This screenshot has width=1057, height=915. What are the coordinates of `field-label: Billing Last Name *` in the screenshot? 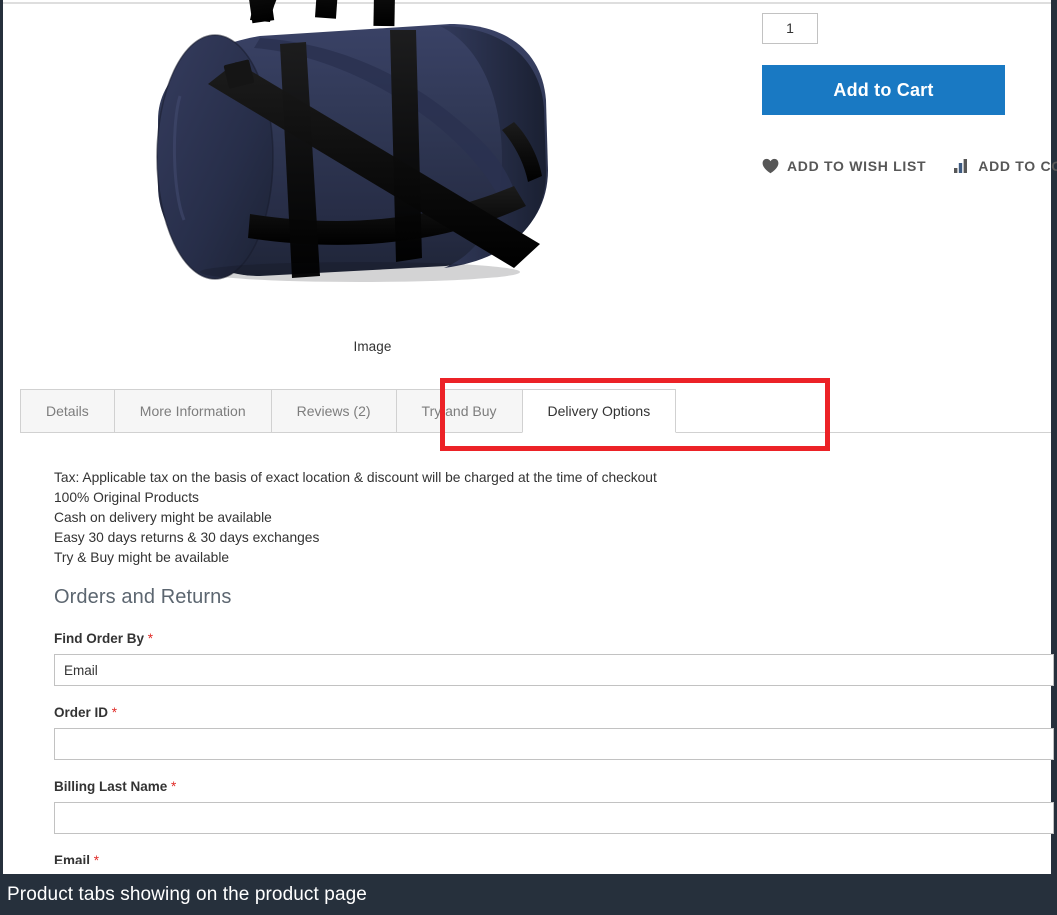 It's located at (534, 786).